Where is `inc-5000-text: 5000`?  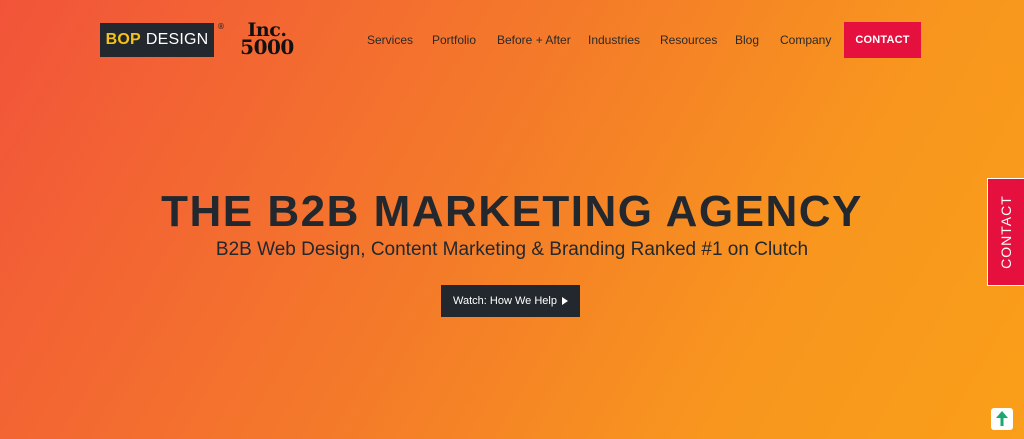 inc-5000-text: 5000 is located at coordinates (267, 47).